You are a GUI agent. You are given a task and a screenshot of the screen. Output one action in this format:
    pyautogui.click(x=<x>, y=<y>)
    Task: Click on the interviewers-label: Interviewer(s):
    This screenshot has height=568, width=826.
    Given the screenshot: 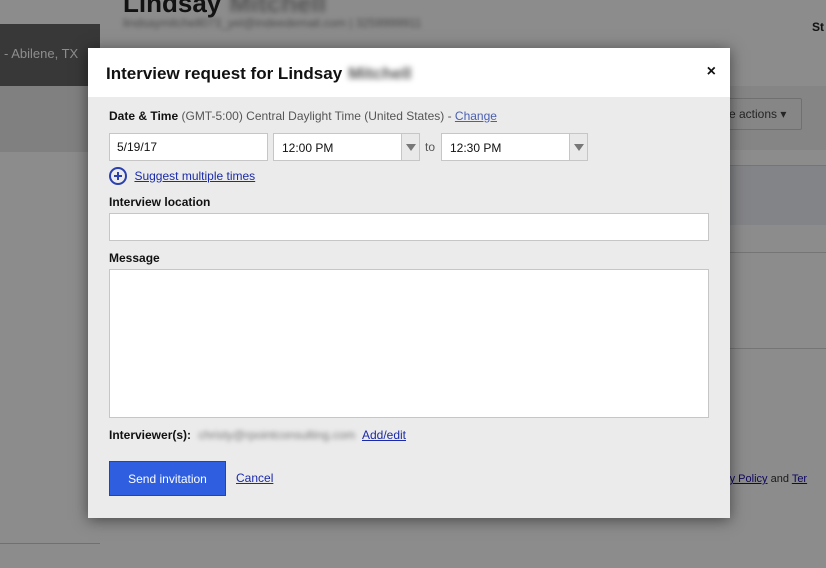 What is the action you would take?
    pyautogui.click(x=150, y=435)
    